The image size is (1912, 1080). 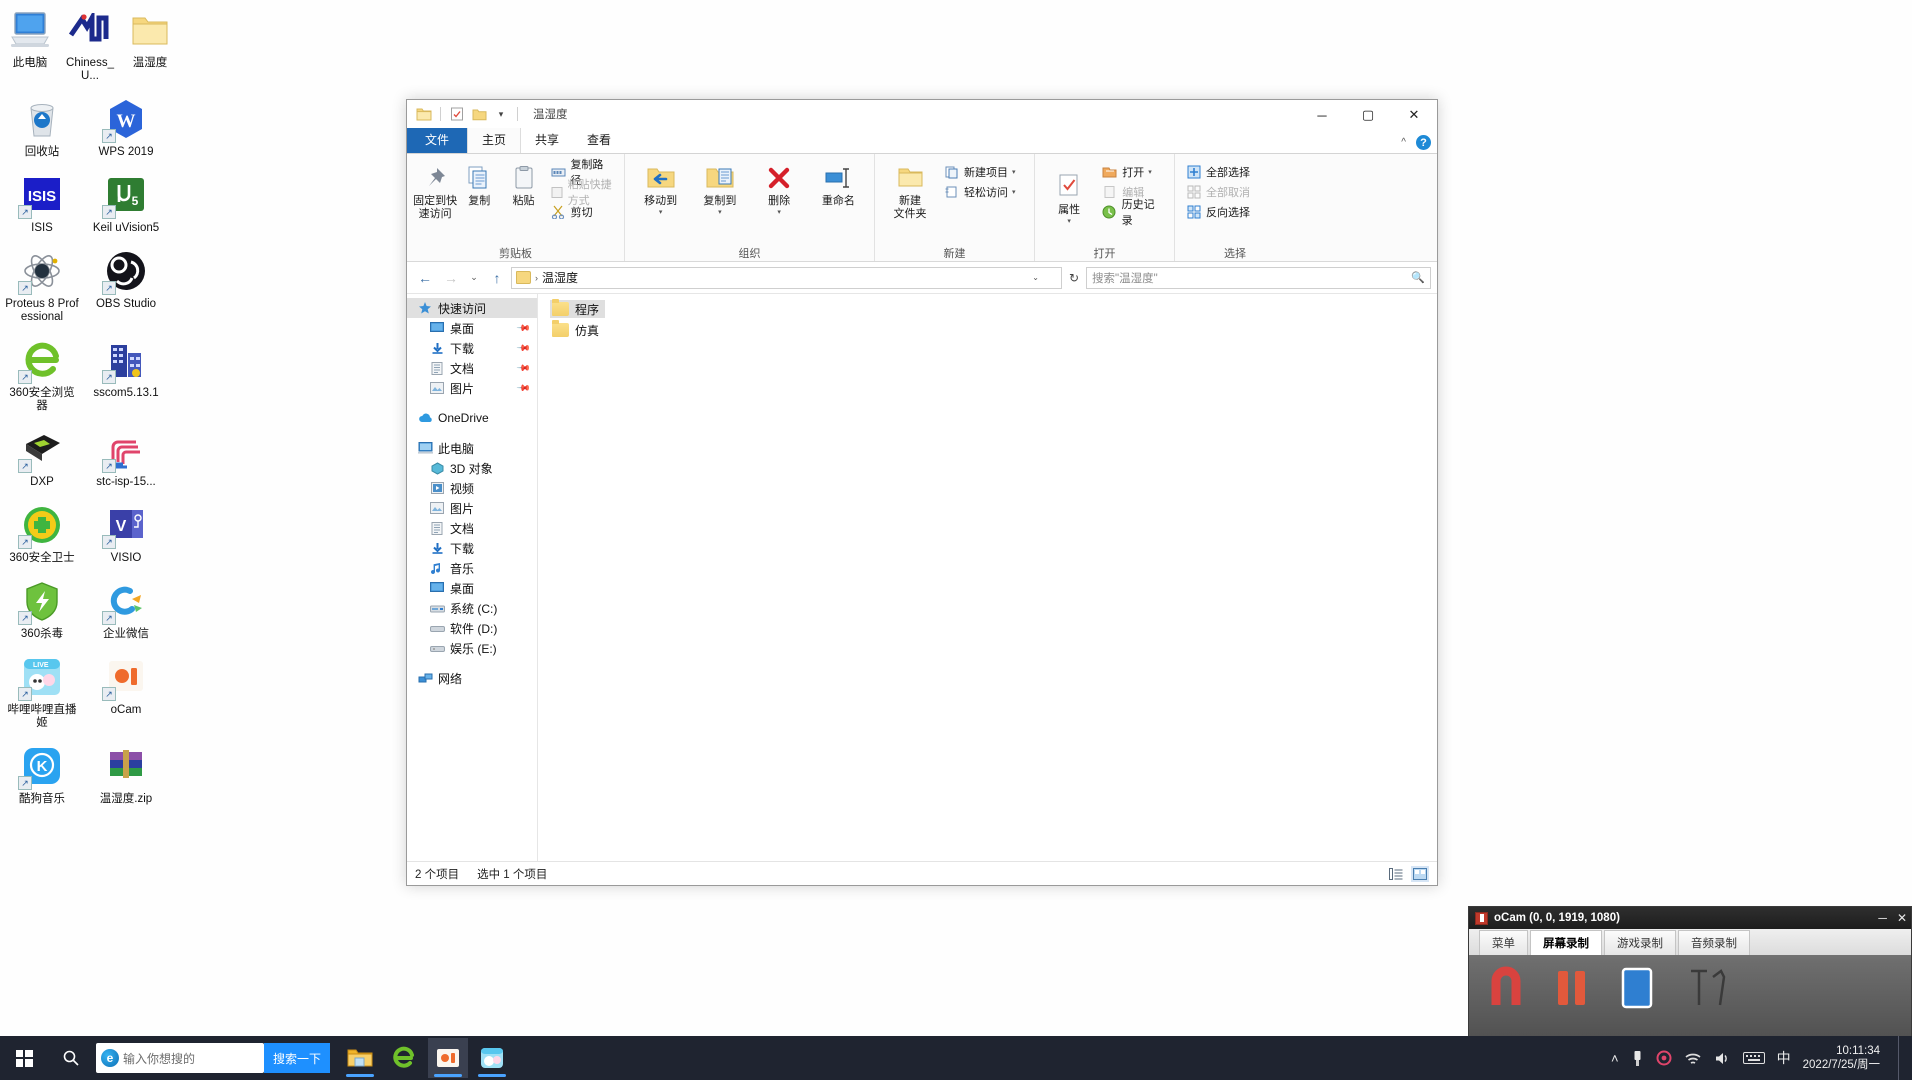 What do you see at coordinates (1368, 115) in the screenshot?
I see `maximize-button: ▢` at bounding box center [1368, 115].